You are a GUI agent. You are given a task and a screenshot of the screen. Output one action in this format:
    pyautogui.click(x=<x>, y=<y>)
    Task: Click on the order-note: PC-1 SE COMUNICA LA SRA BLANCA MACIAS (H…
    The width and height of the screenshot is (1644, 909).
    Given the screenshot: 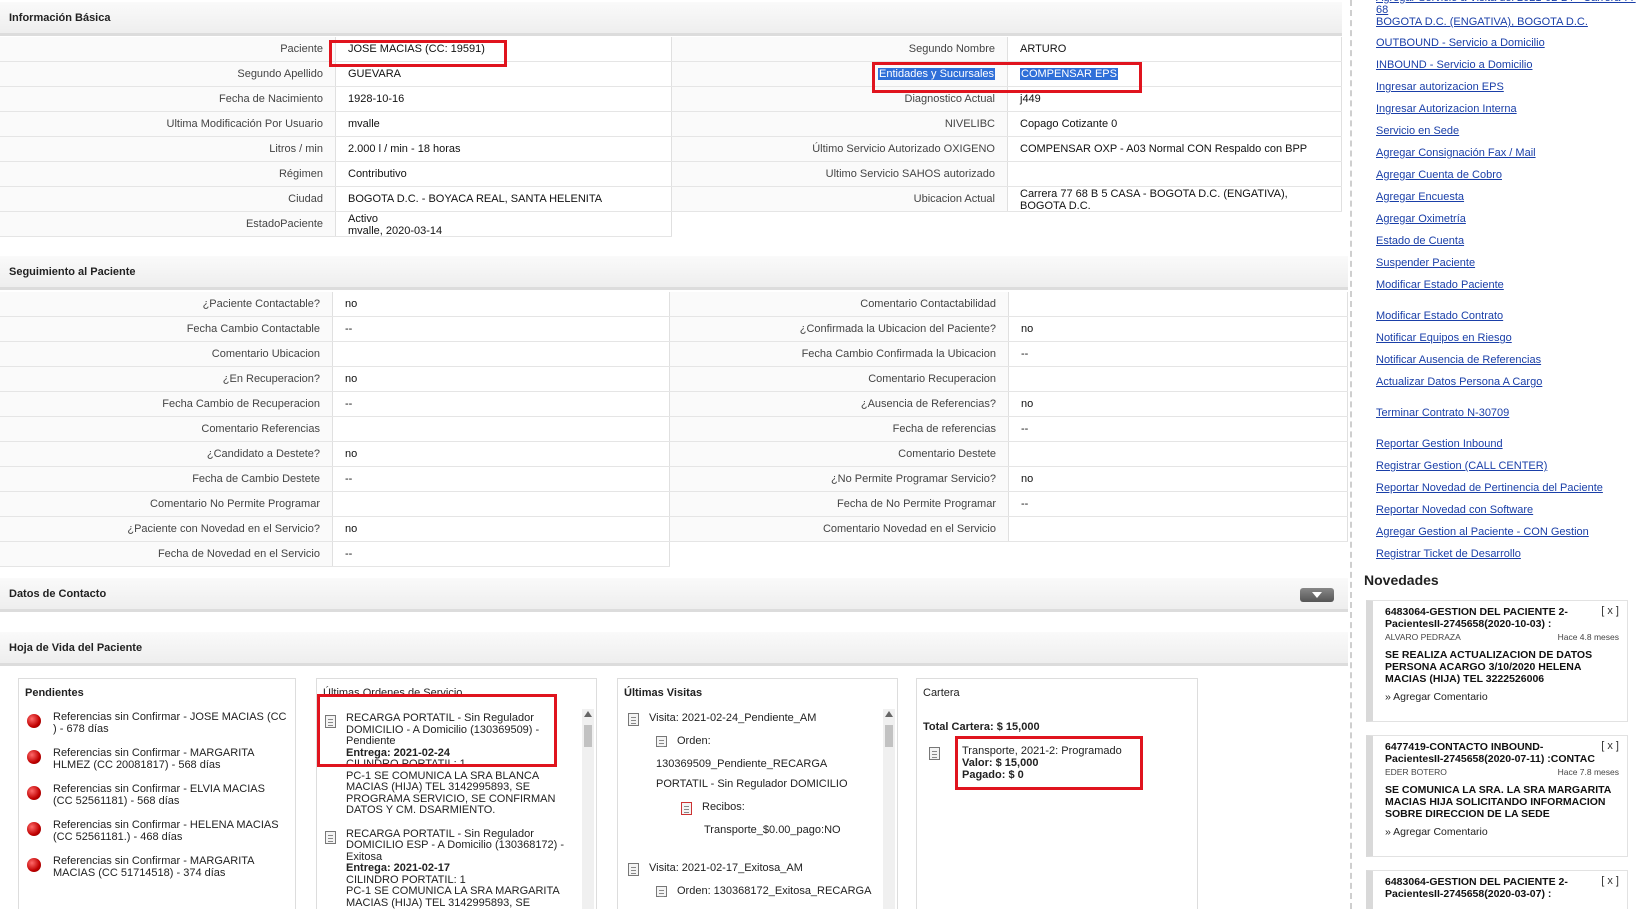 What is the action you would take?
    pyautogui.click(x=451, y=792)
    